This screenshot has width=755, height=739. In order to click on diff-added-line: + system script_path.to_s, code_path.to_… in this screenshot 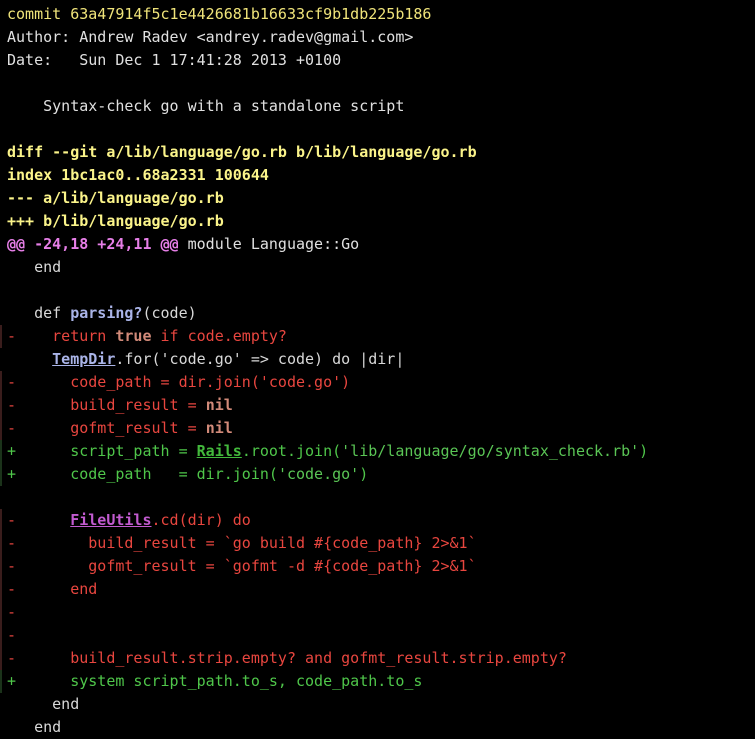, I will do `click(377, 681)`.